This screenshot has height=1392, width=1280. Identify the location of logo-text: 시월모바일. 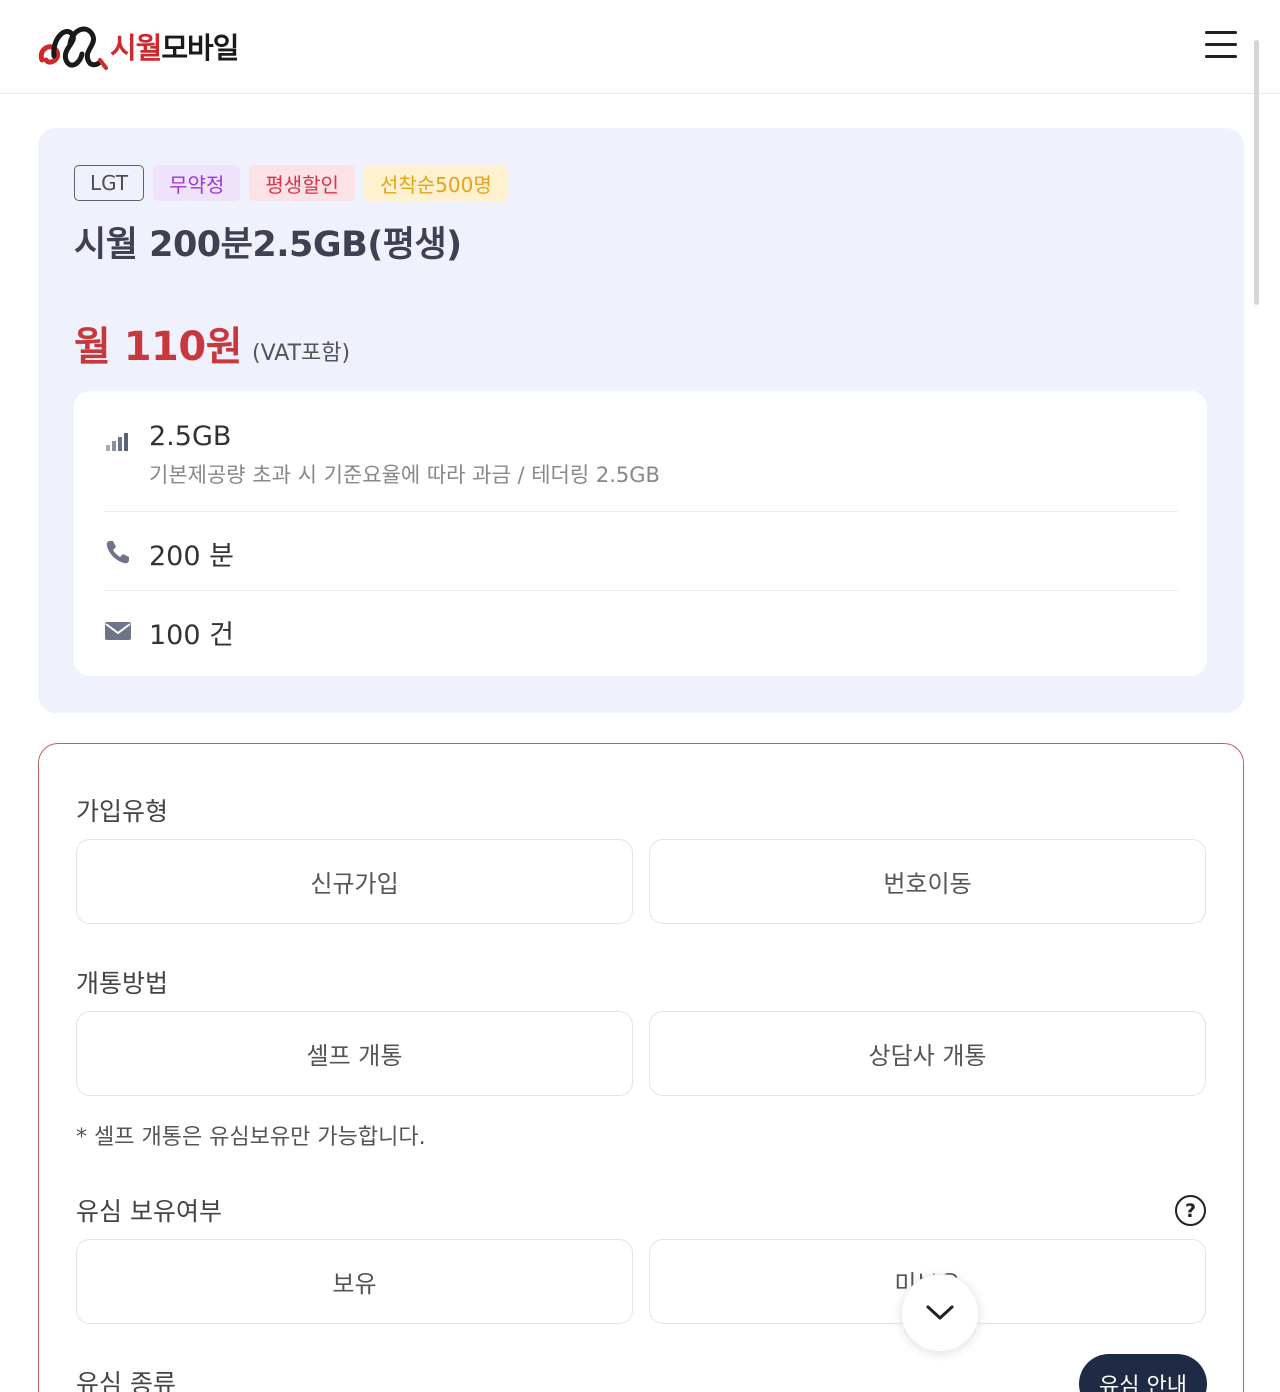
(174, 48).